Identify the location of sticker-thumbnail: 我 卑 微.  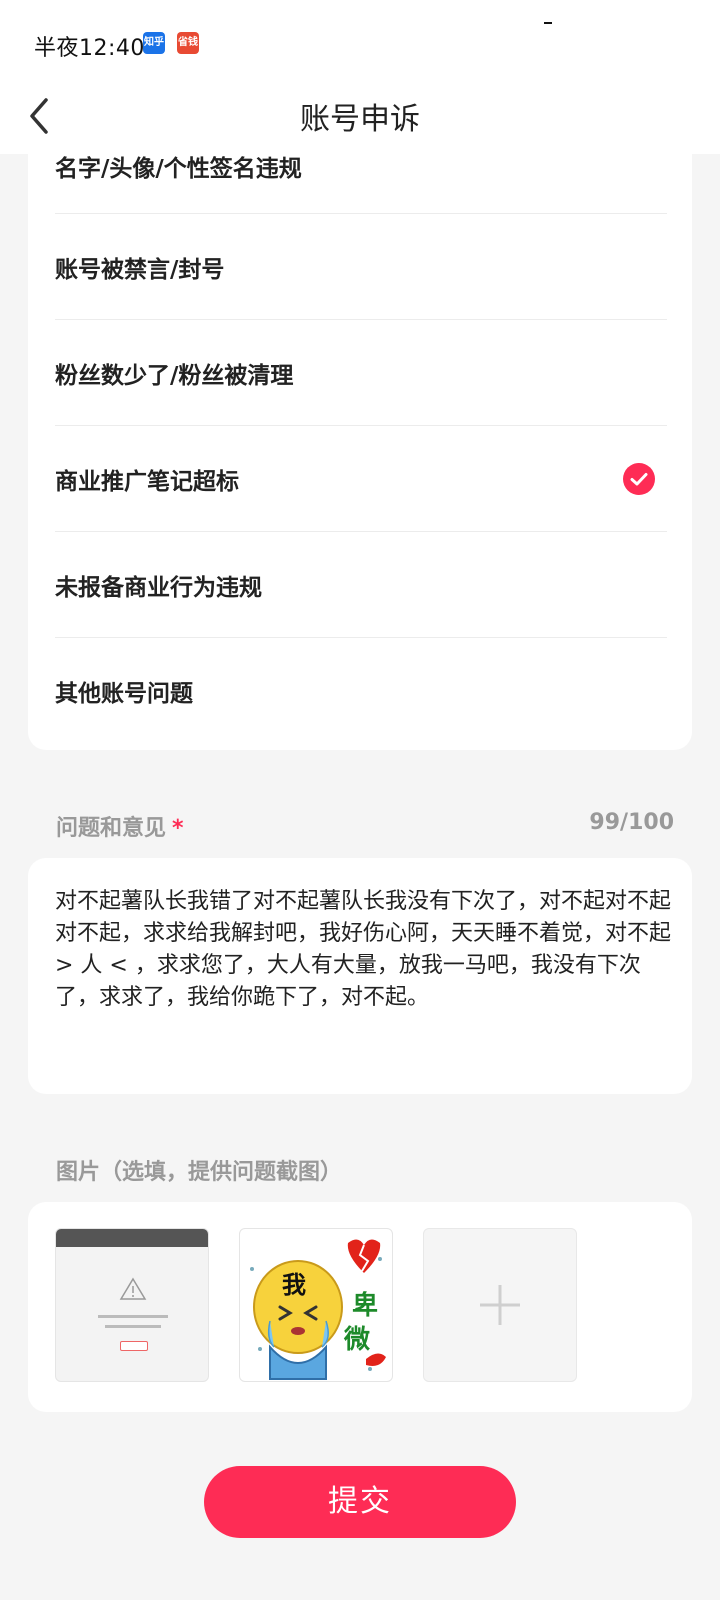
(316, 1305).